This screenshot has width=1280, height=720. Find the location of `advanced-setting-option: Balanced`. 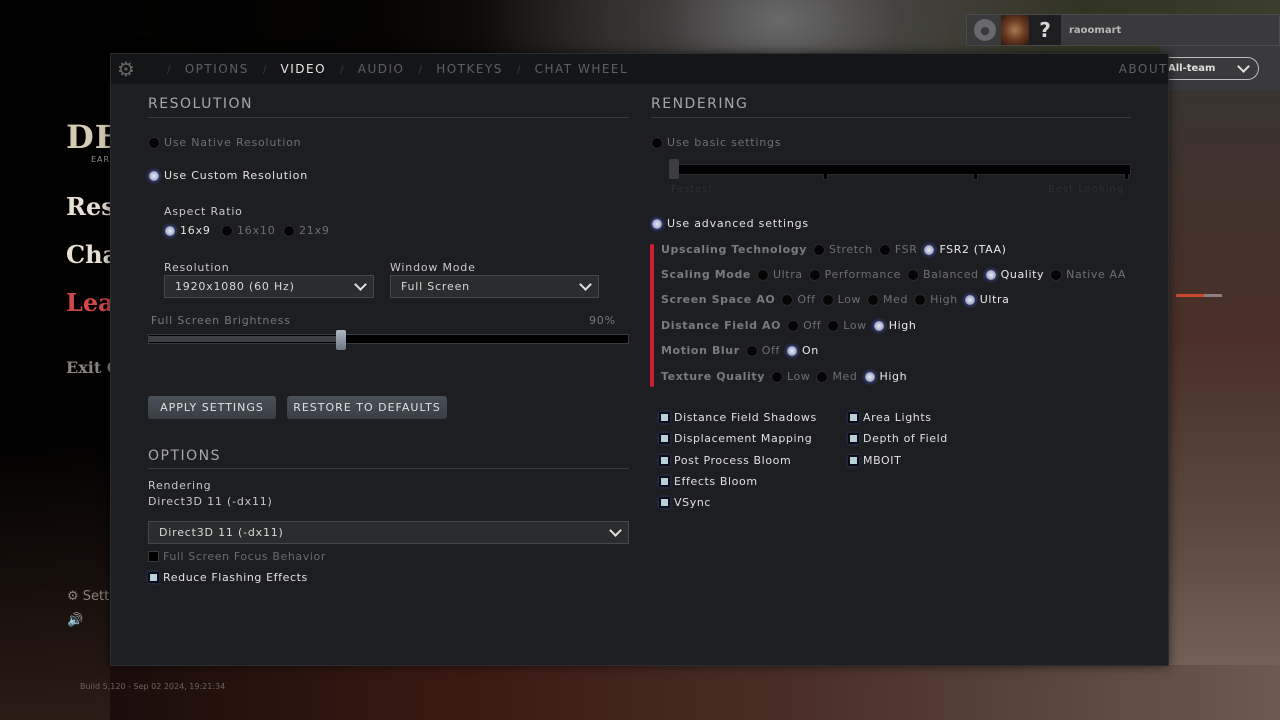

advanced-setting-option: Balanced is located at coordinates (942, 274).